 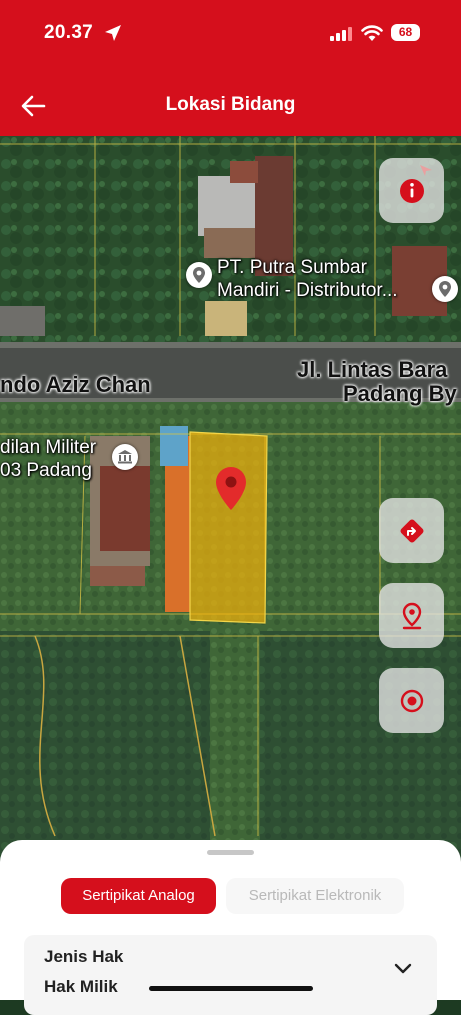 What do you see at coordinates (230, 975) in the screenshot?
I see `jenis-hak-card: Jenis Hak Hak Milik` at bounding box center [230, 975].